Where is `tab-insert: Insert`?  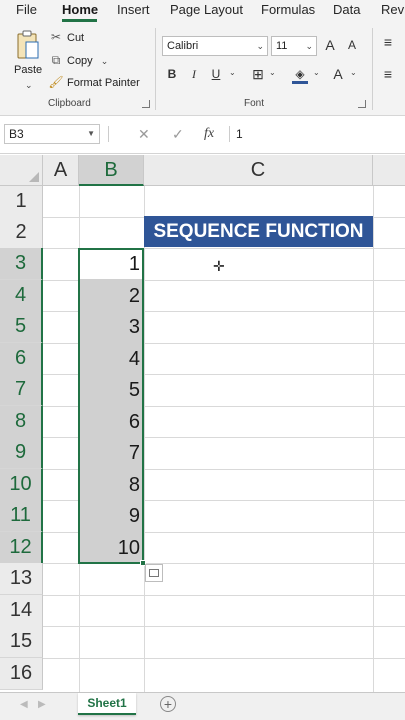
tab-insert: Insert is located at coordinates (133, 10).